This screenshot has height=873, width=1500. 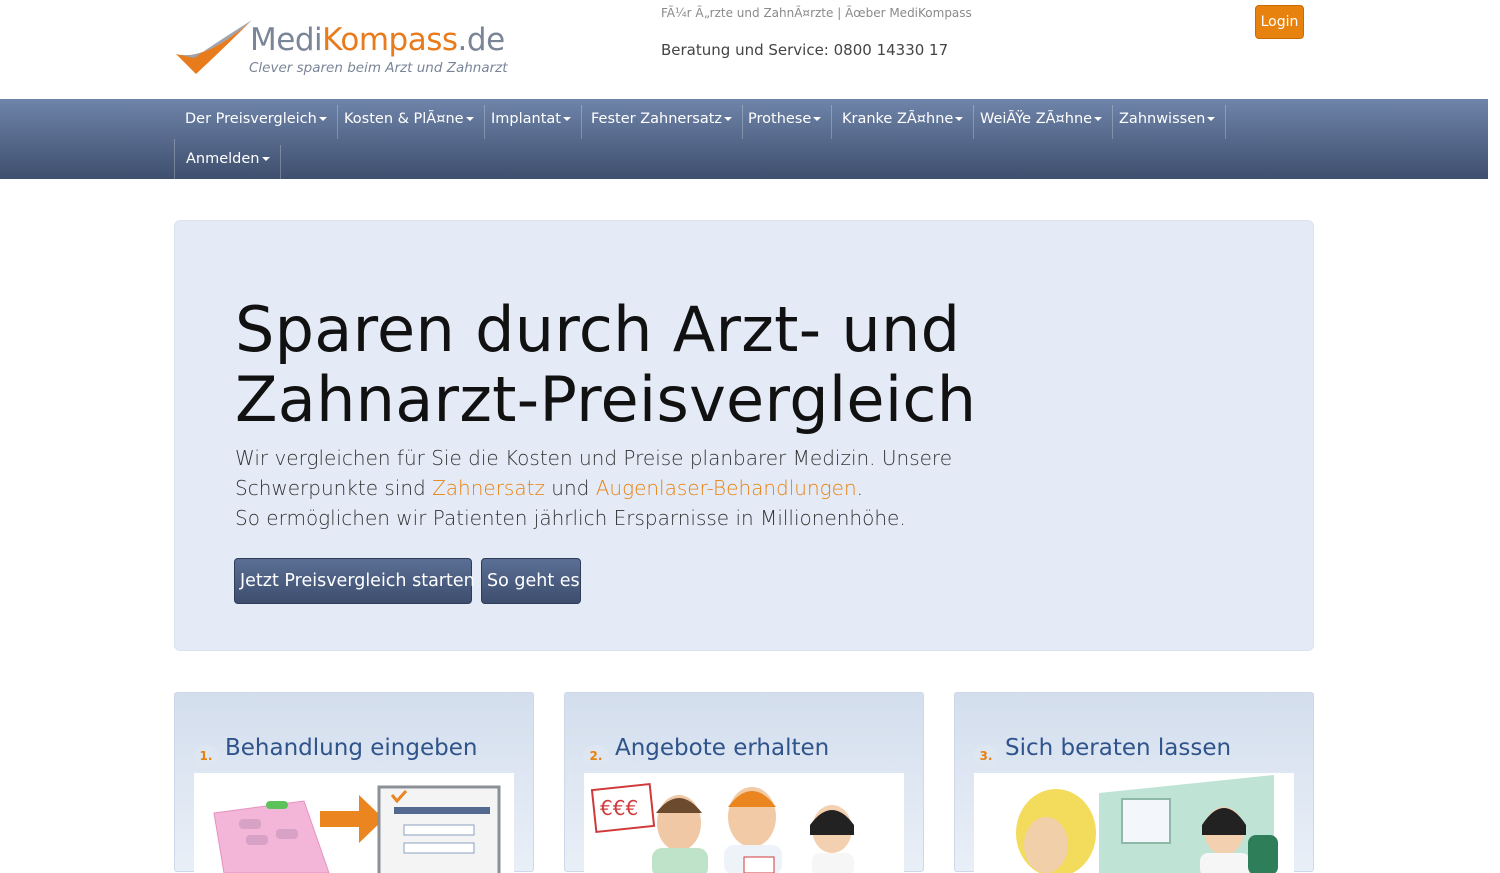 What do you see at coordinates (908, 13) in the screenshot?
I see `about-link: Ãœber MediKompass` at bounding box center [908, 13].